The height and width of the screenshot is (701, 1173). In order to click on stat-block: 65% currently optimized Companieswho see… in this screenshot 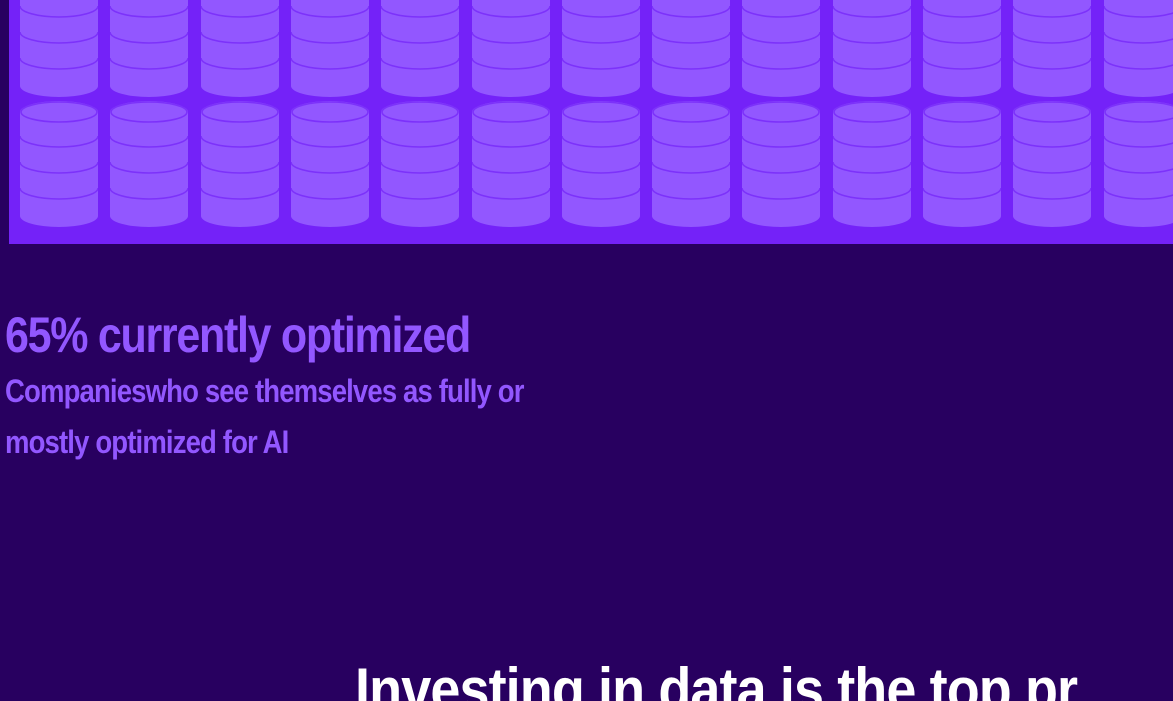, I will do `click(305, 386)`.